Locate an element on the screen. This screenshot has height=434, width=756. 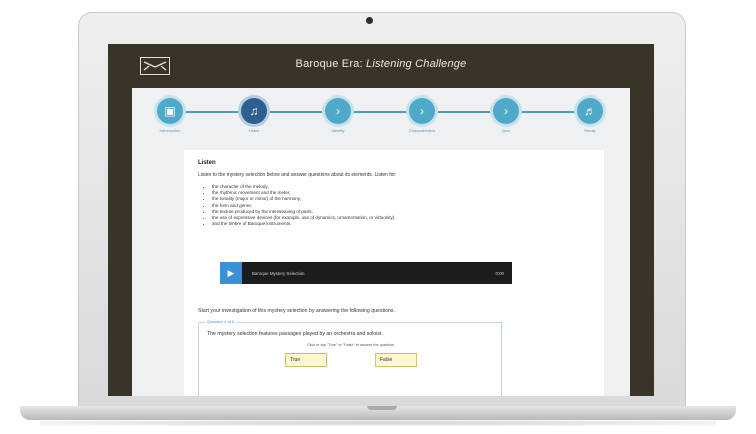
music-note-icon: ♬ is located at coordinates (590, 111).